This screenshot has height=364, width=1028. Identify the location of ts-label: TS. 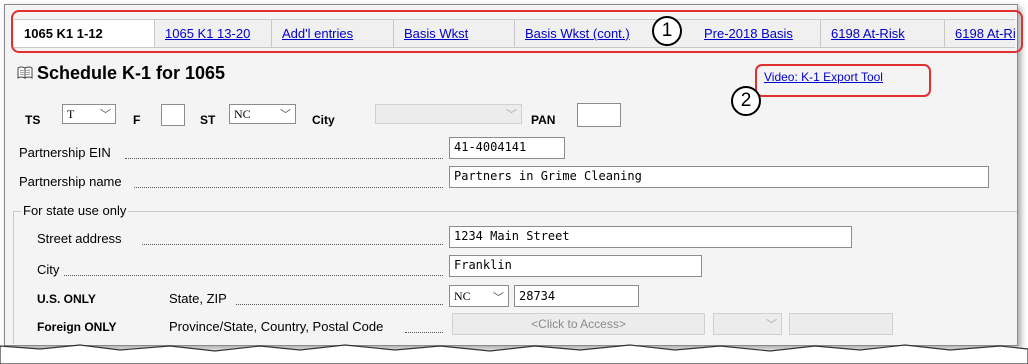
(33, 120).